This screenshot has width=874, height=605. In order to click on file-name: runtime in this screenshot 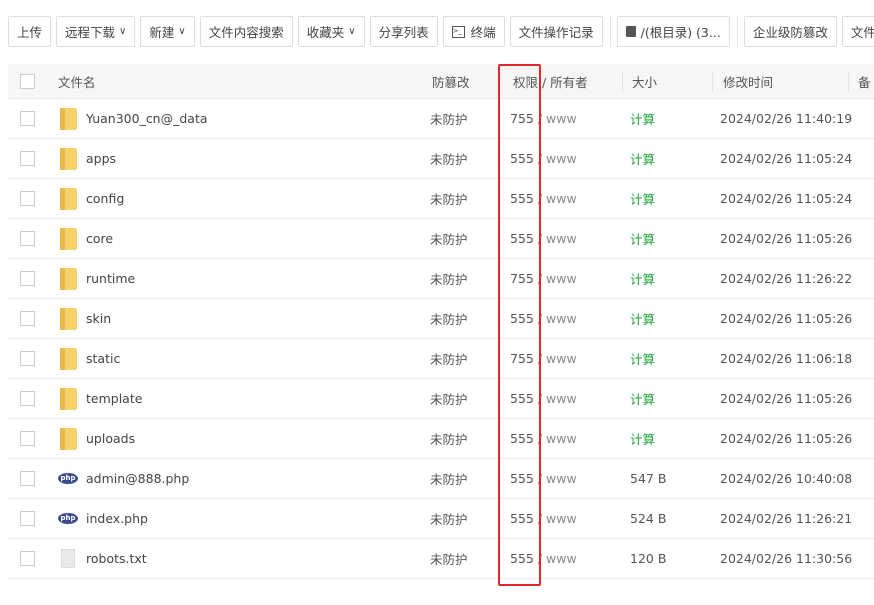, I will do `click(110, 278)`.